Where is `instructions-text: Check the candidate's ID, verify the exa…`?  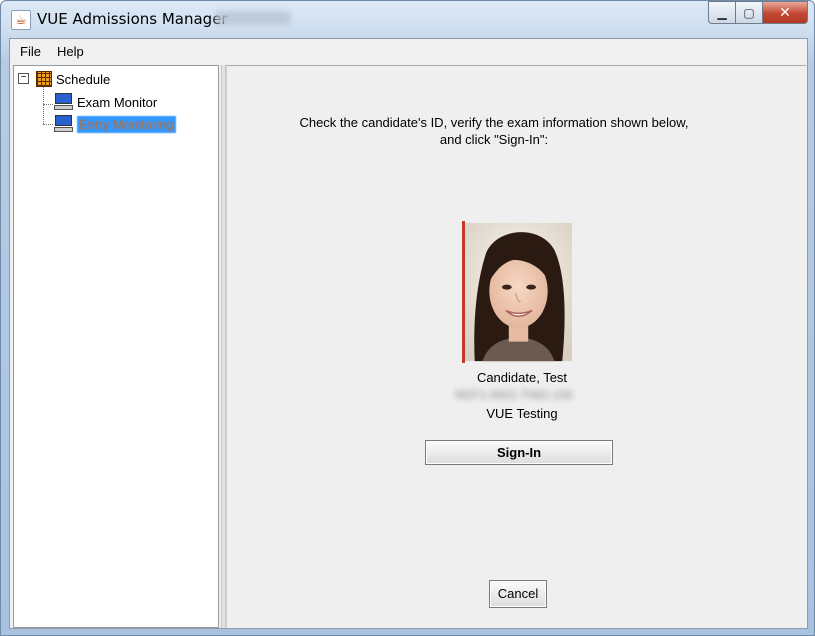 instructions-text: Check the candidate's ID, verify the exa… is located at coordinates (494, 131).